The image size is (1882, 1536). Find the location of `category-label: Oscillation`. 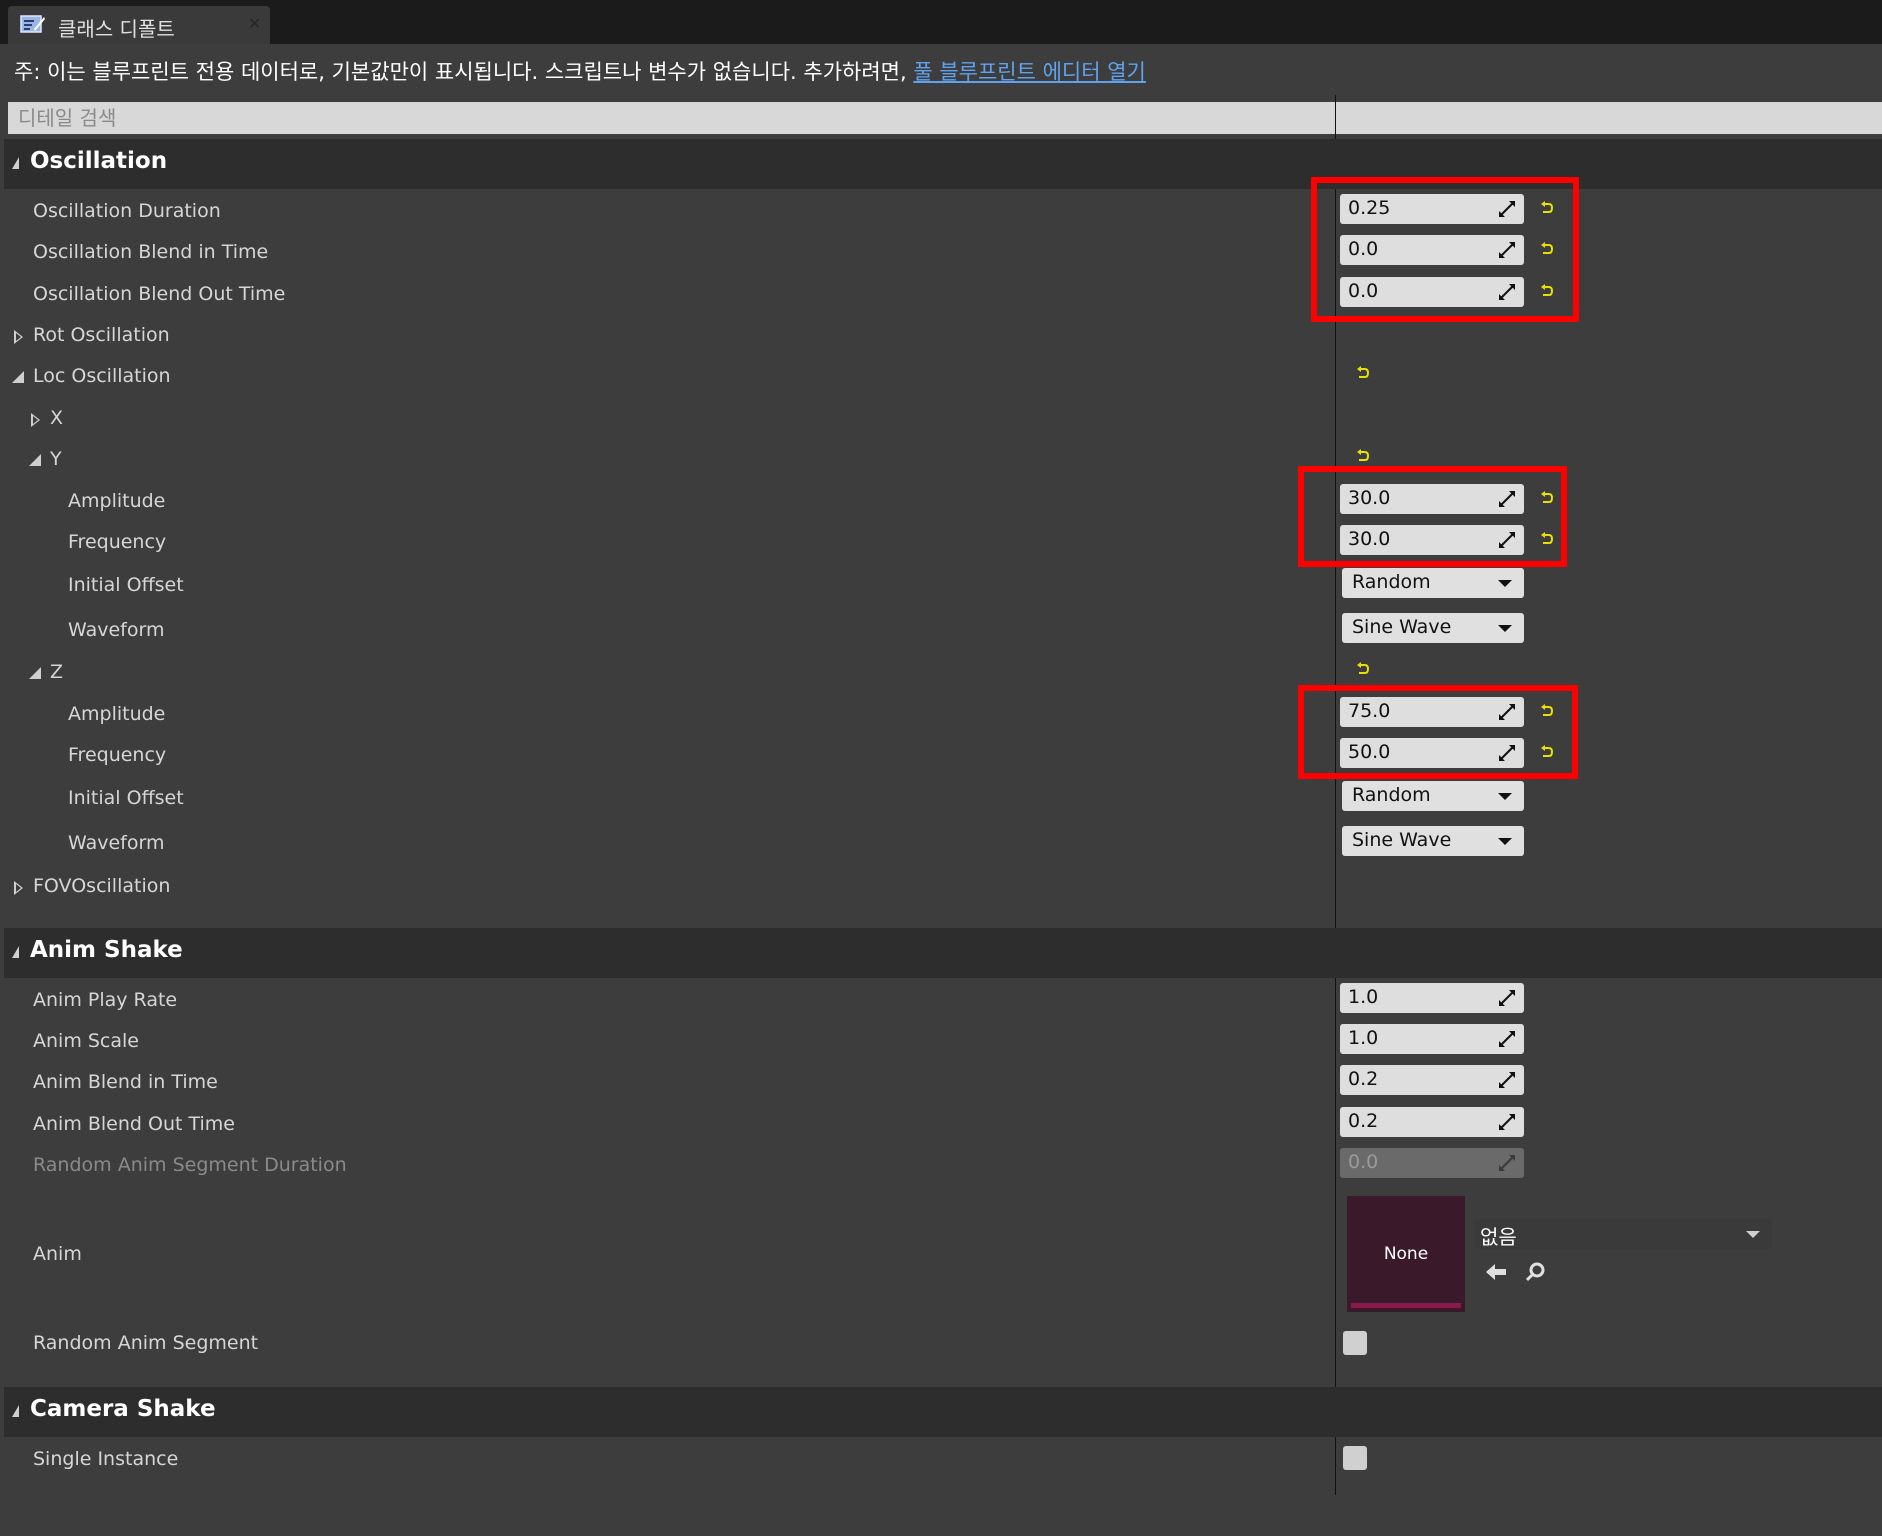

category-label: Oscillation is located at coordinates (99, 161).